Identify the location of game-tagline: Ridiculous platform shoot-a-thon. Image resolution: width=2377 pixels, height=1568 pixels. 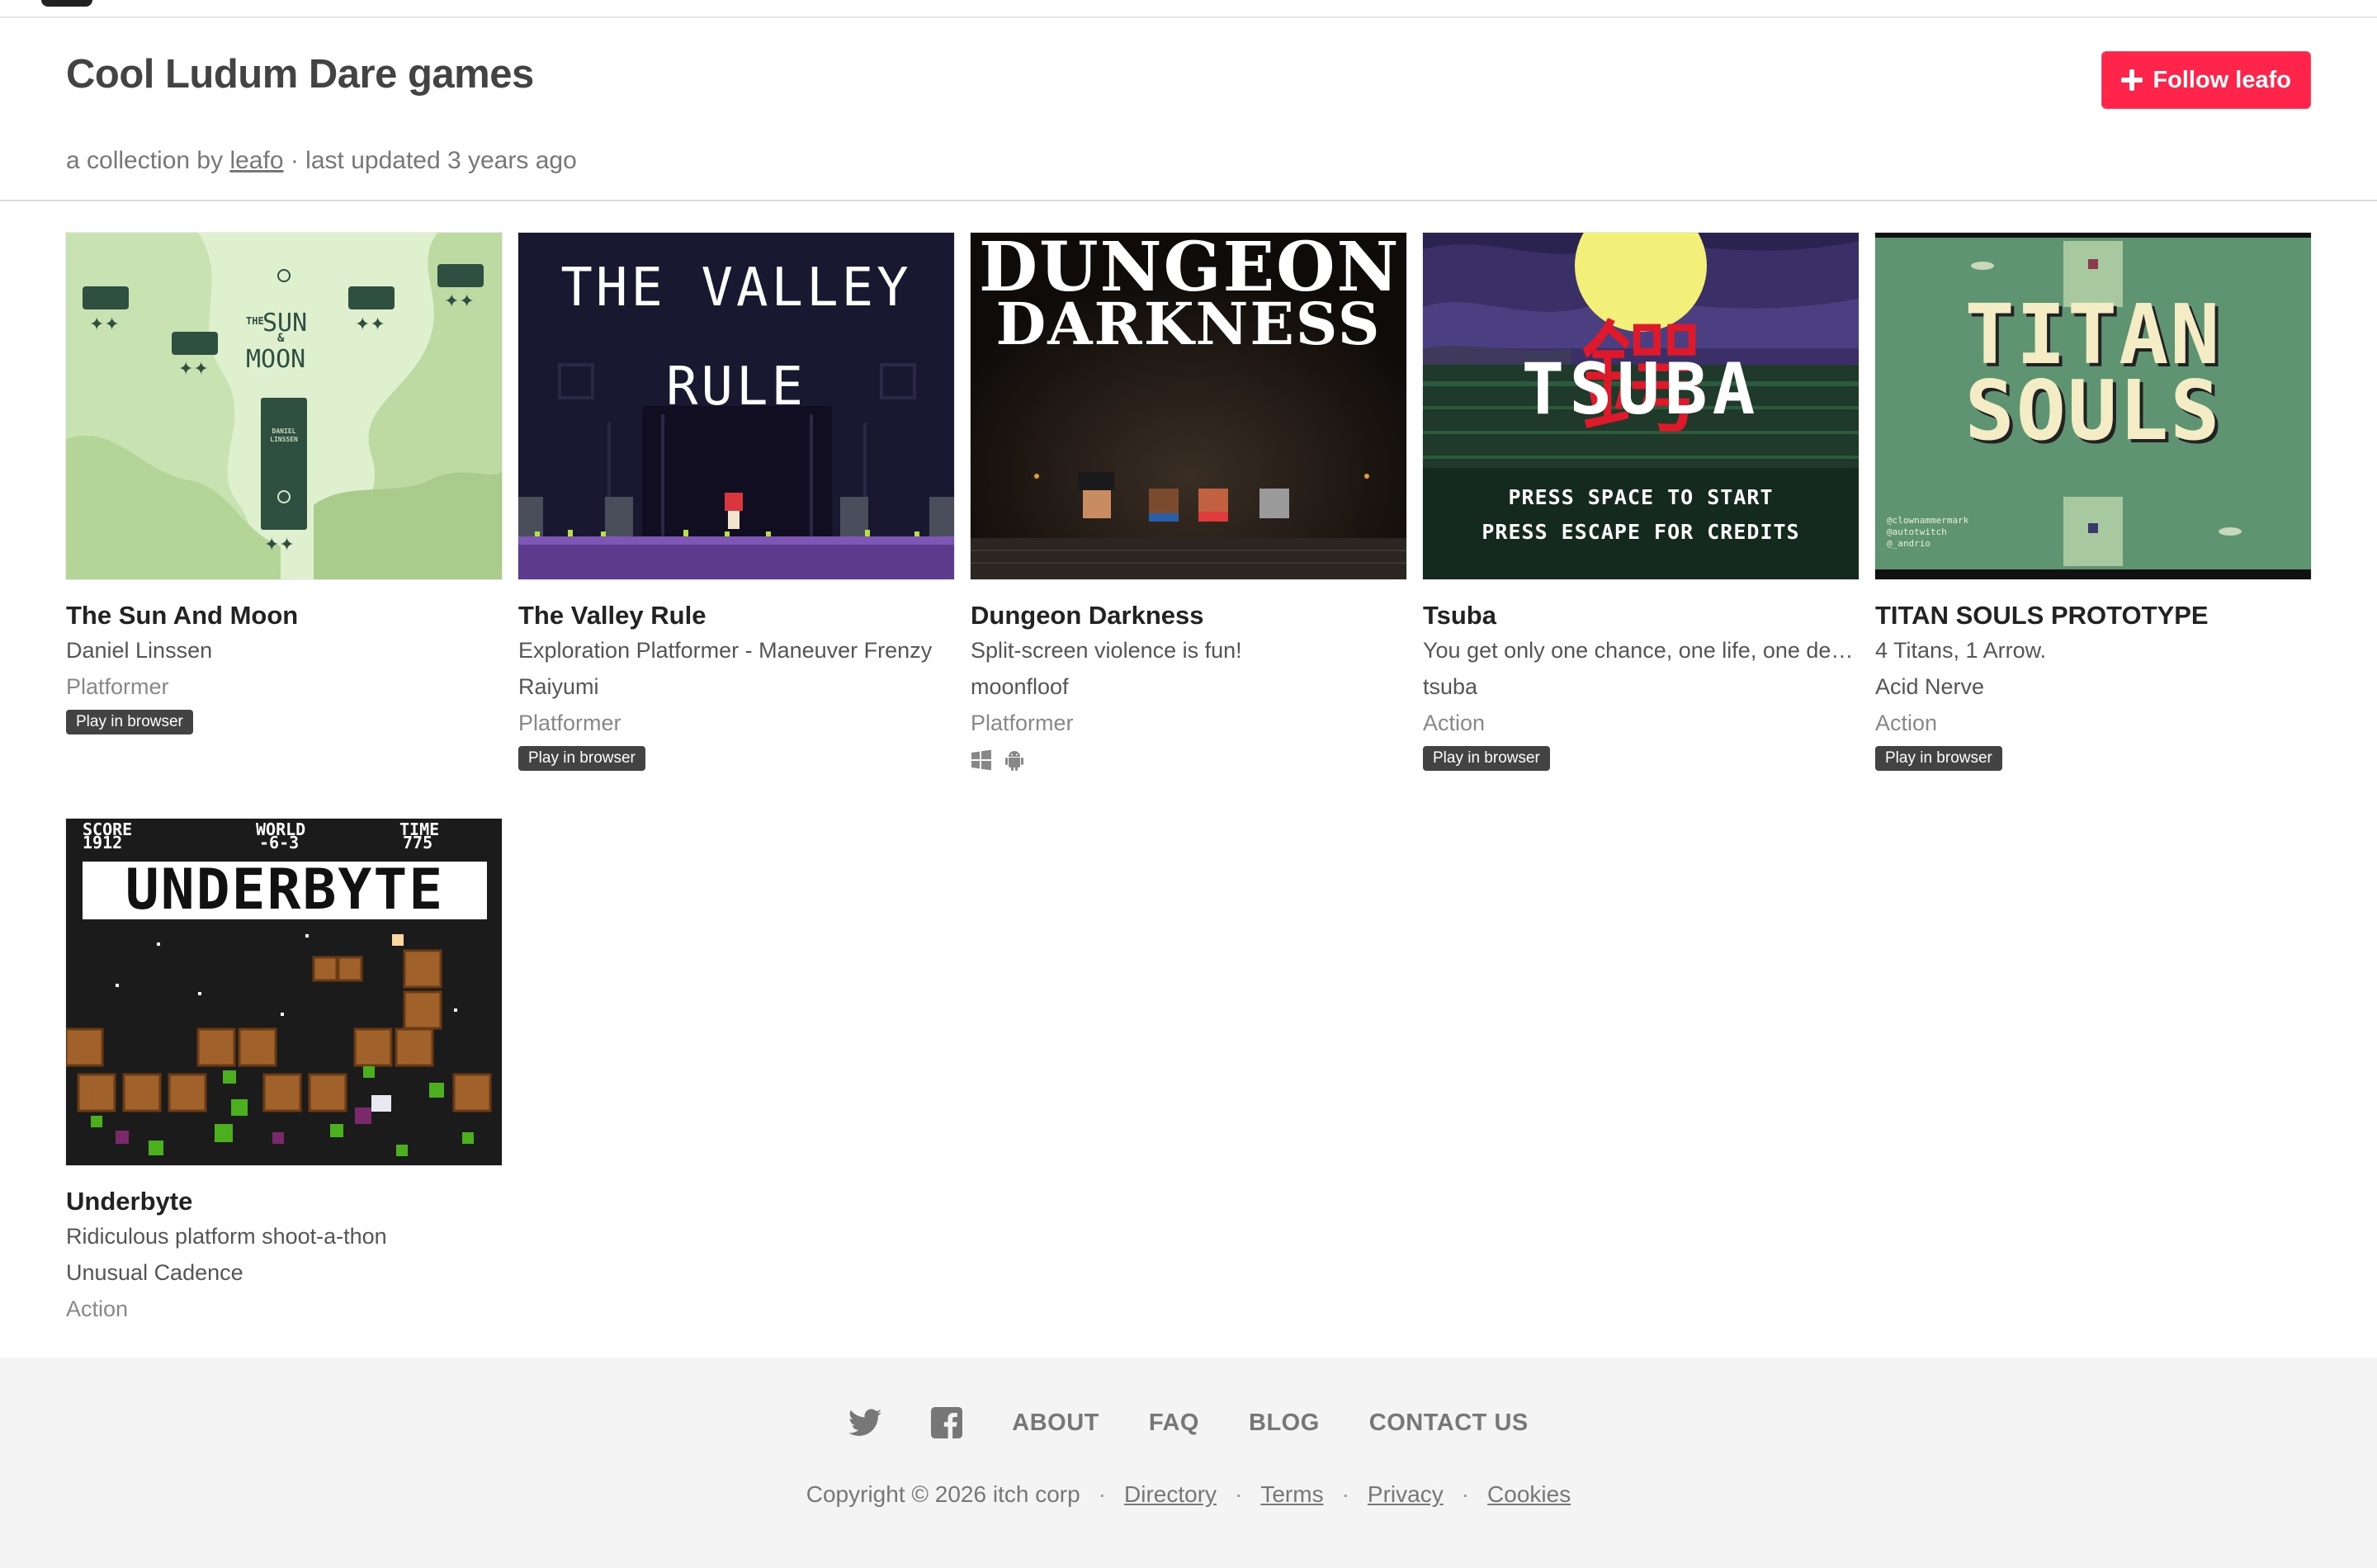
(226, 1236).